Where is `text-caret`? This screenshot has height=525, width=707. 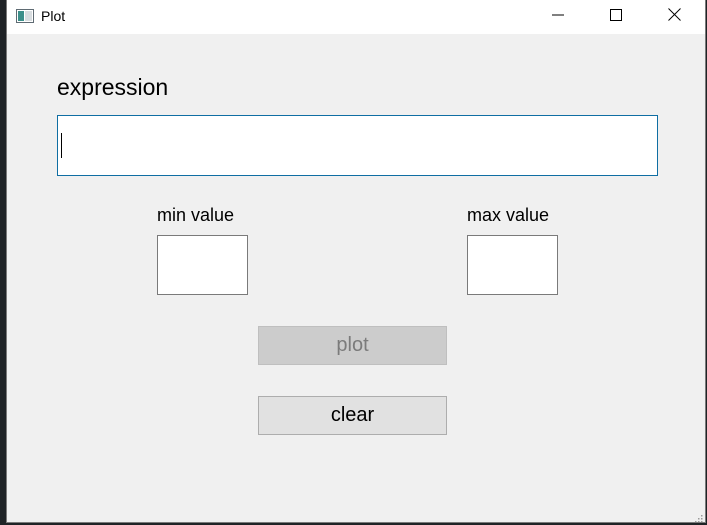 text-caret is located at coordinates (61, 145).